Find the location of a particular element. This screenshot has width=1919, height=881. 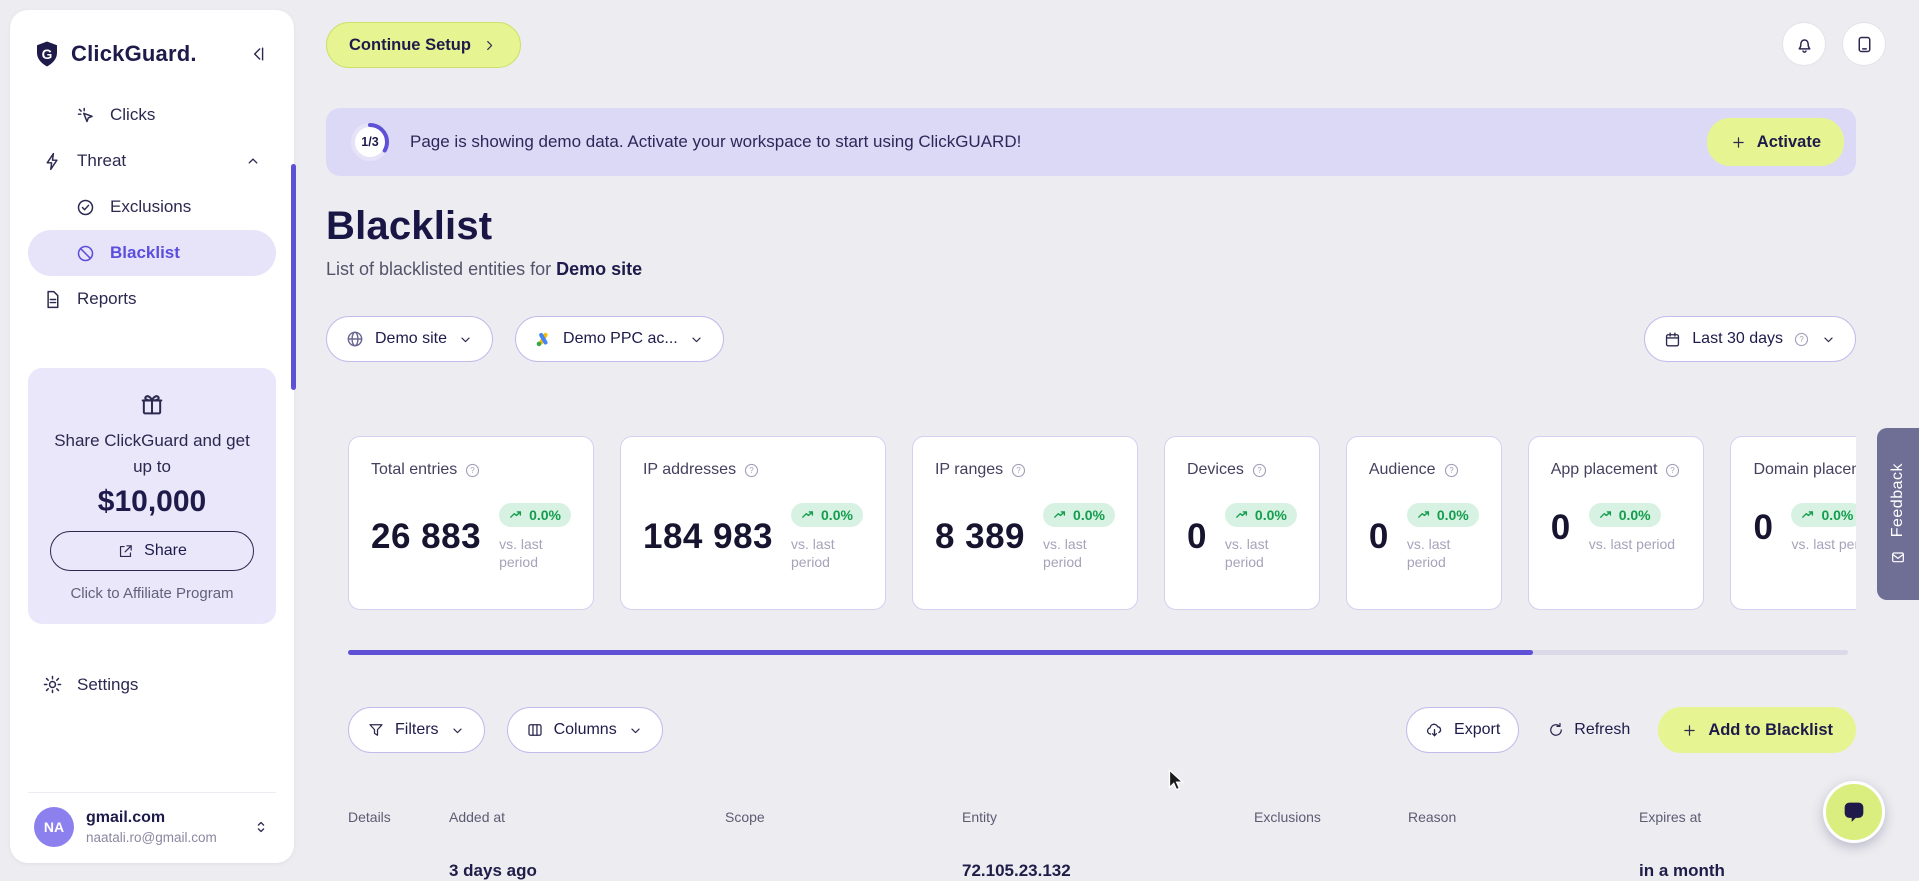

stat-value: 184 983 is located at coordinates (708, 537).